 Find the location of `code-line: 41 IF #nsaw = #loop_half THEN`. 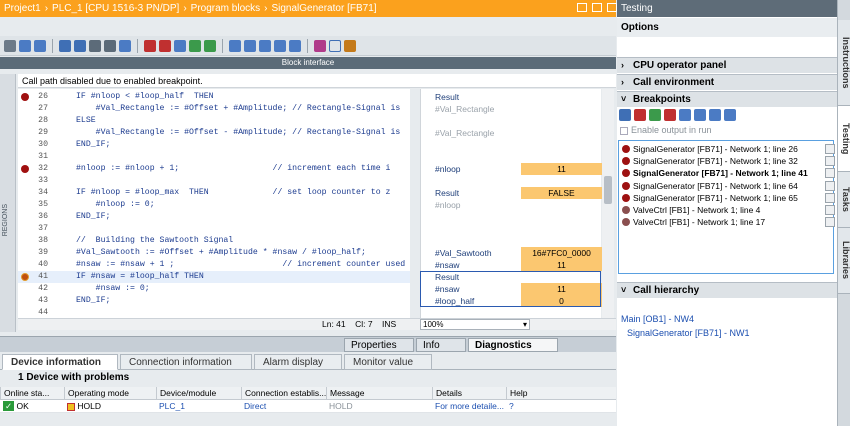

code-line: 41 IF #nsaw = #loop_half THEN is located at coordinates (214, 277).